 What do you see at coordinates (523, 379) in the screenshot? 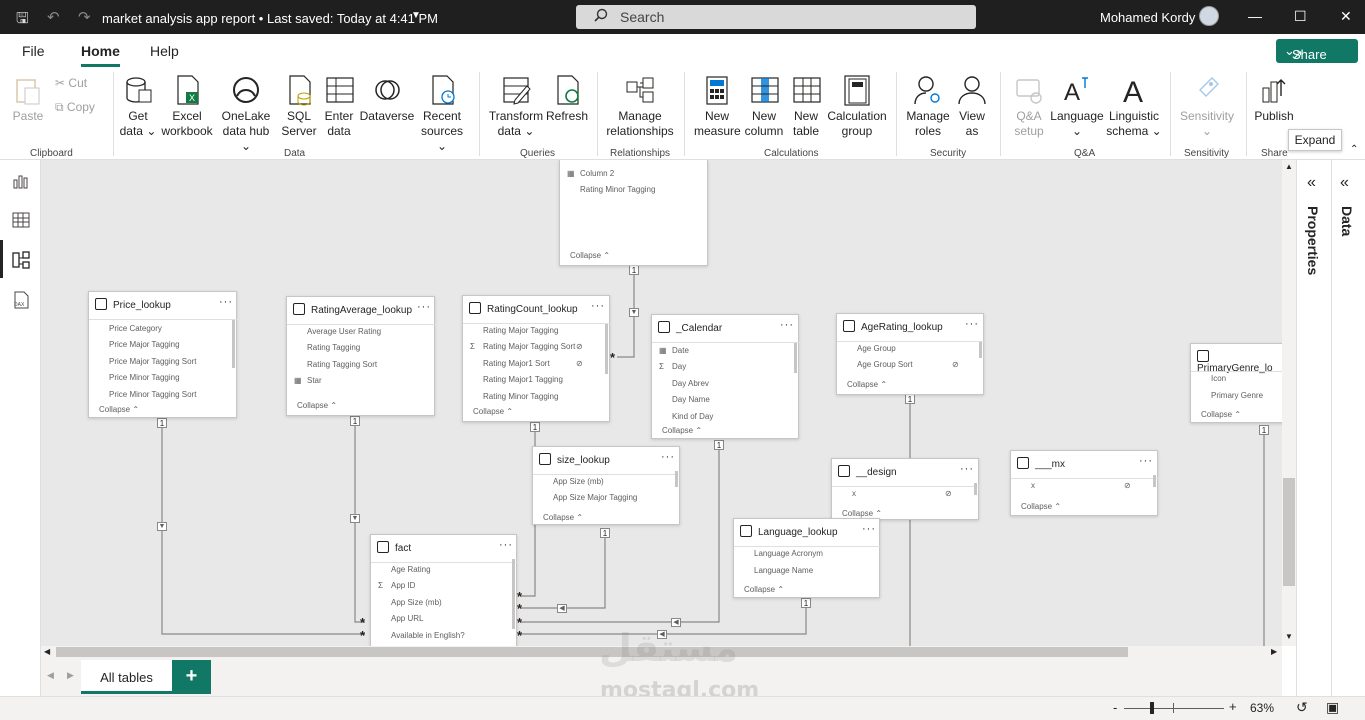
I see `column-name: Rating Major1 Tagging` at bounding box center [523, 379].